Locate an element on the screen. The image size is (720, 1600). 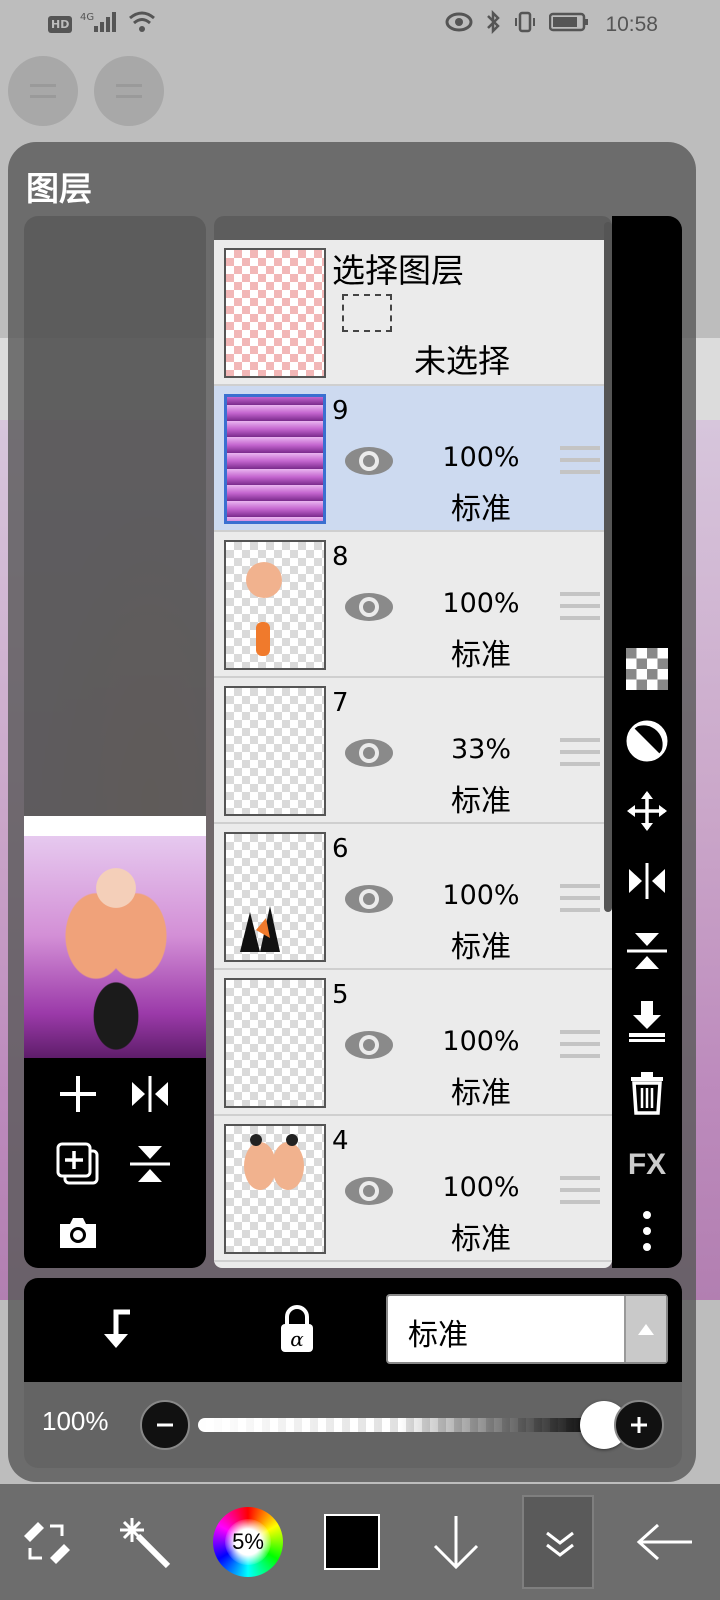
opacity-value: 100% is located at coordinates (75, 1421).